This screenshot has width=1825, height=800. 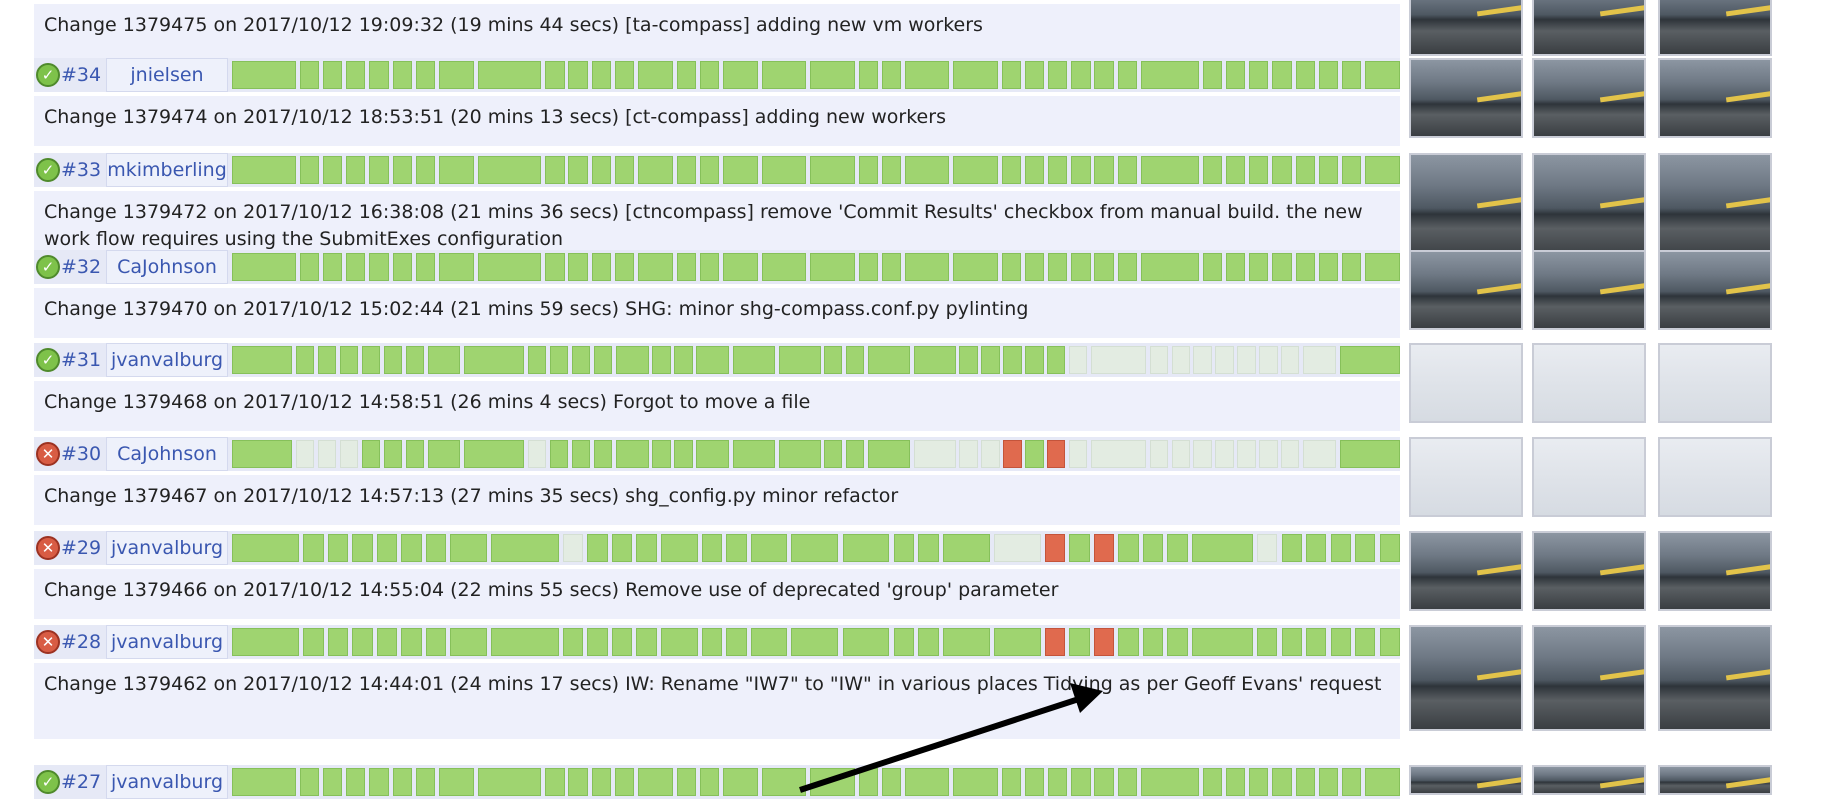 I want to click on annotation-arrow, so click(x=951, y=738).